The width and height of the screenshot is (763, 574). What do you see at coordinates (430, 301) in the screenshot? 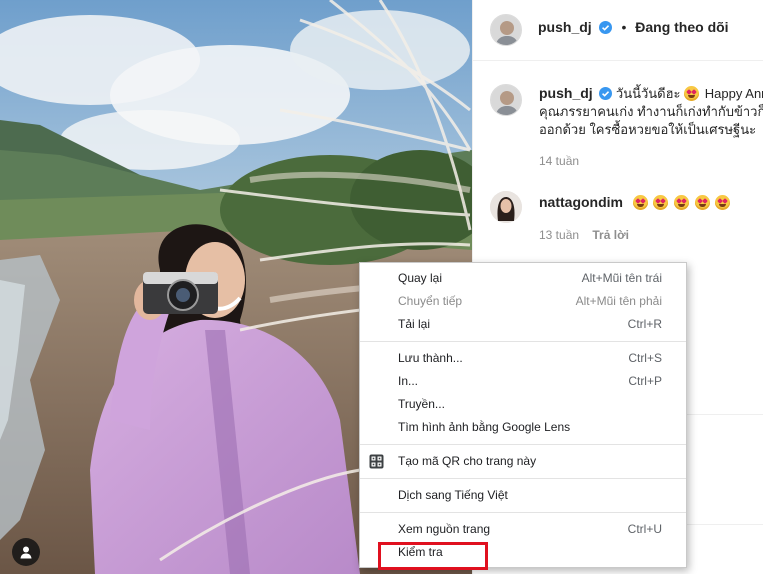
I see `menu-item-label: Chuyển tiếp` at bounding box center [430, 301].